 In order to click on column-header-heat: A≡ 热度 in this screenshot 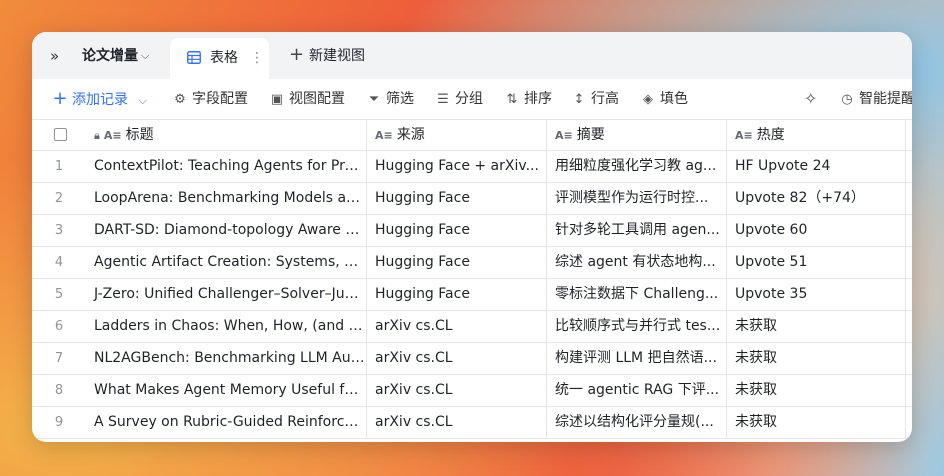, I will do `click(816, 135)`.